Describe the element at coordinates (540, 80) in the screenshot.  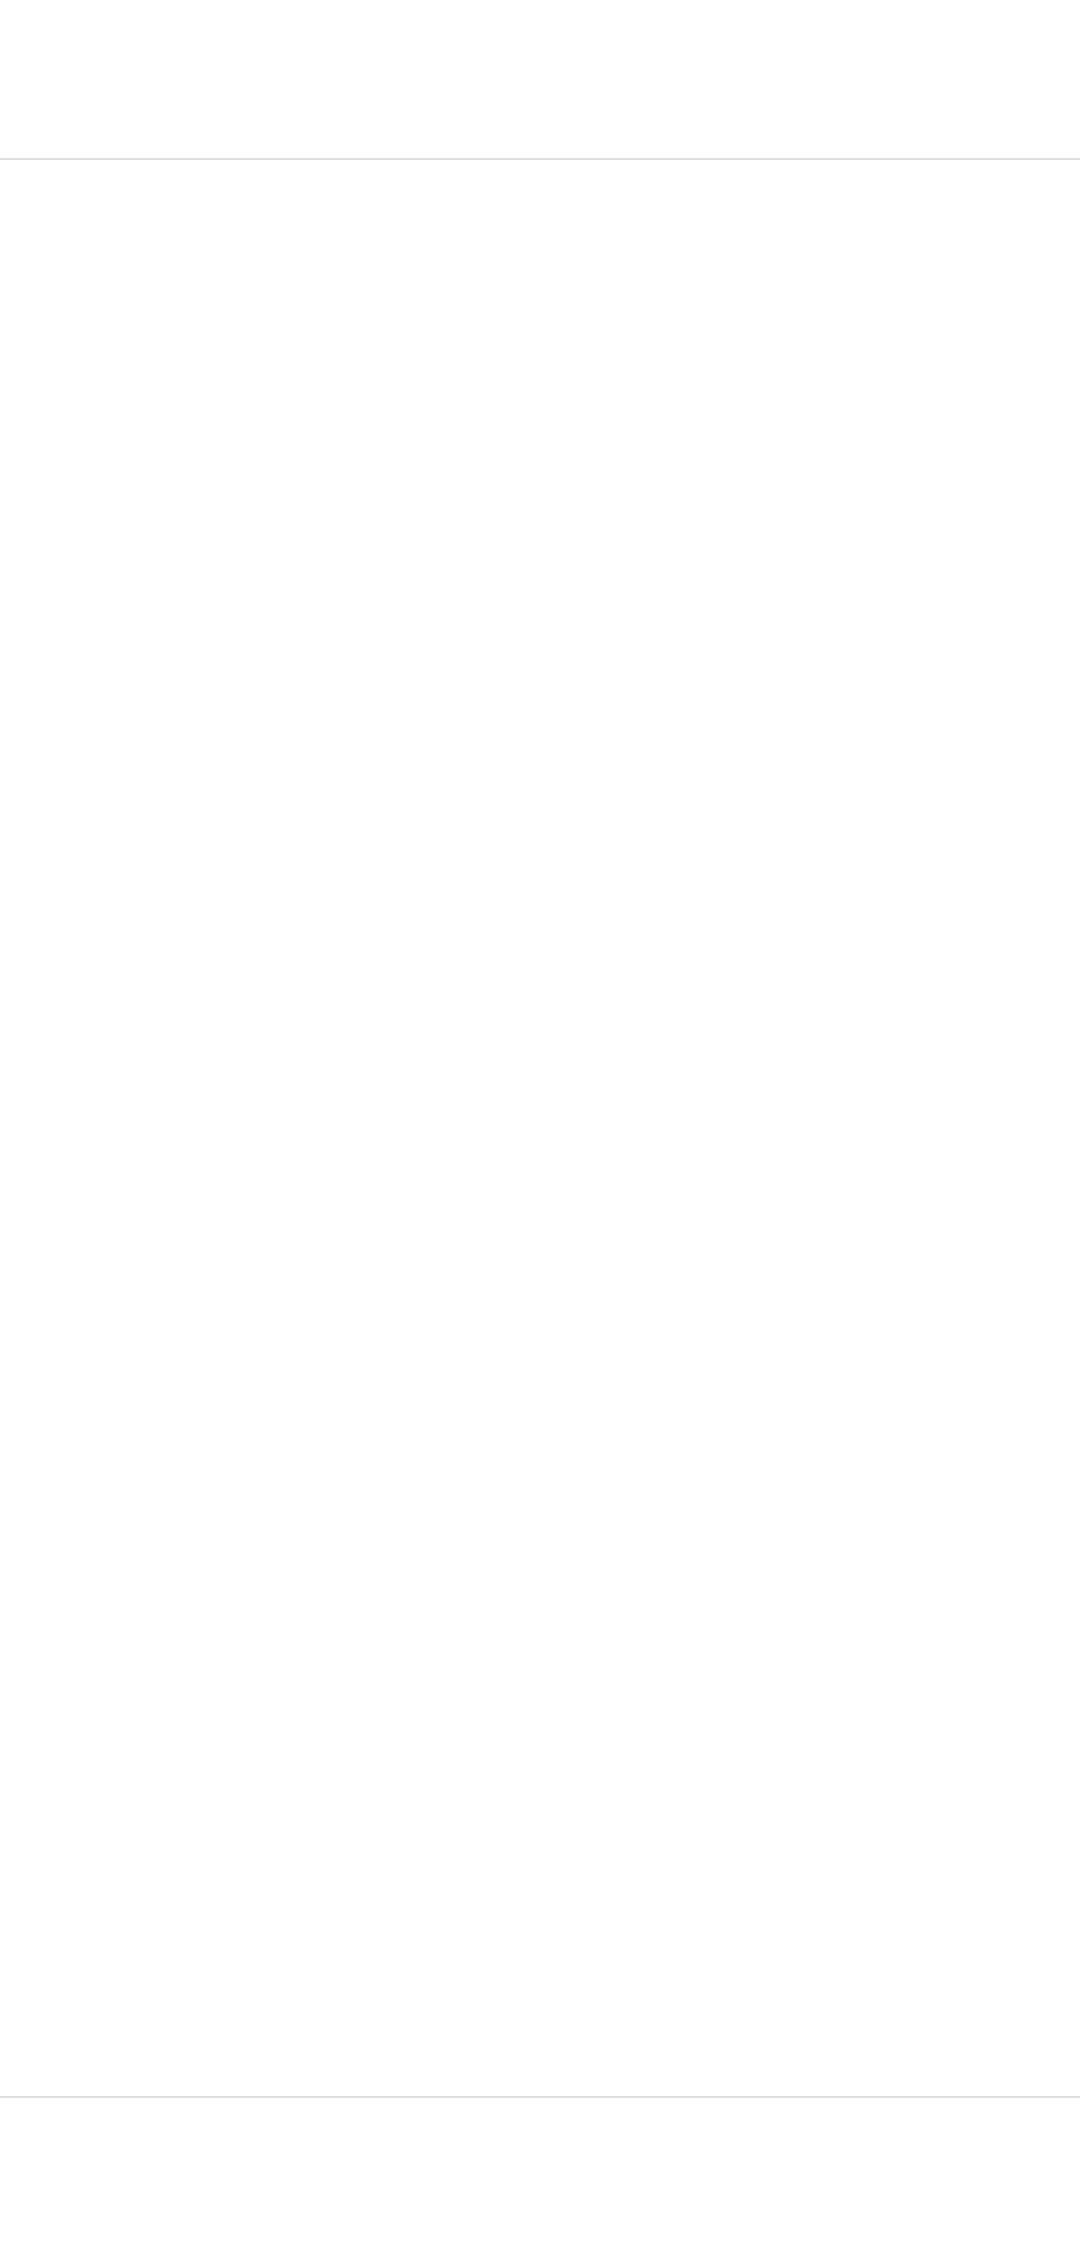
I see `top-bar` at that location.